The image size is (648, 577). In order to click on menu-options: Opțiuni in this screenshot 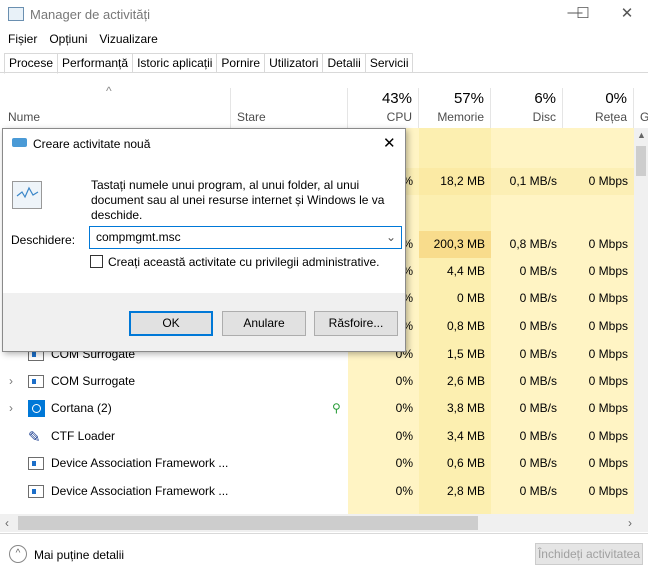, I will do `click(68, 41)`.